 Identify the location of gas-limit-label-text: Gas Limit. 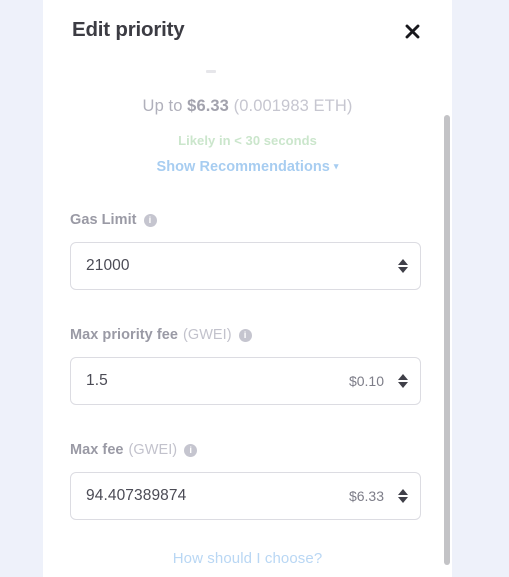
(103, 220).